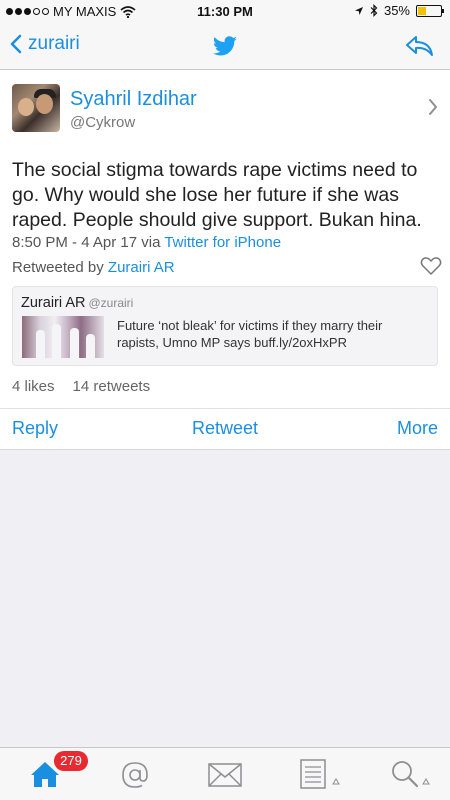 This screenshot has width=450, height=800. I want to click on twitter-bird-icon, so click(224, 46).